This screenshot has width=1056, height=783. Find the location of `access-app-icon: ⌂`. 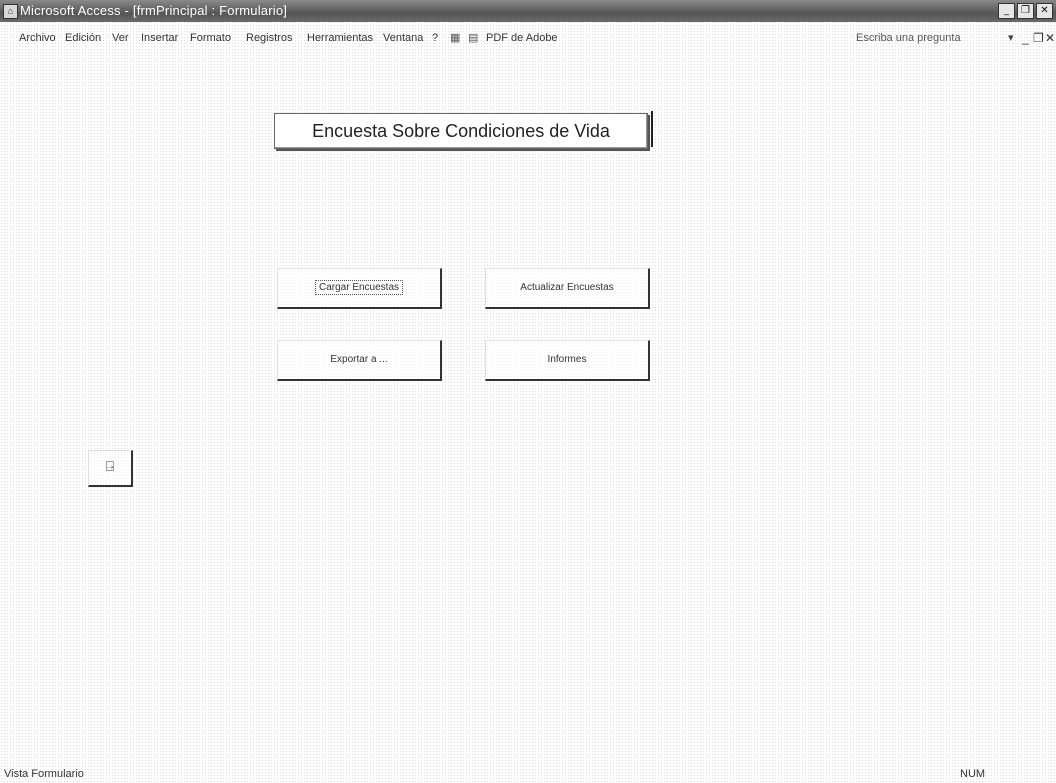

access-app-icon: ⌂ is located at coordinates (10, 11).